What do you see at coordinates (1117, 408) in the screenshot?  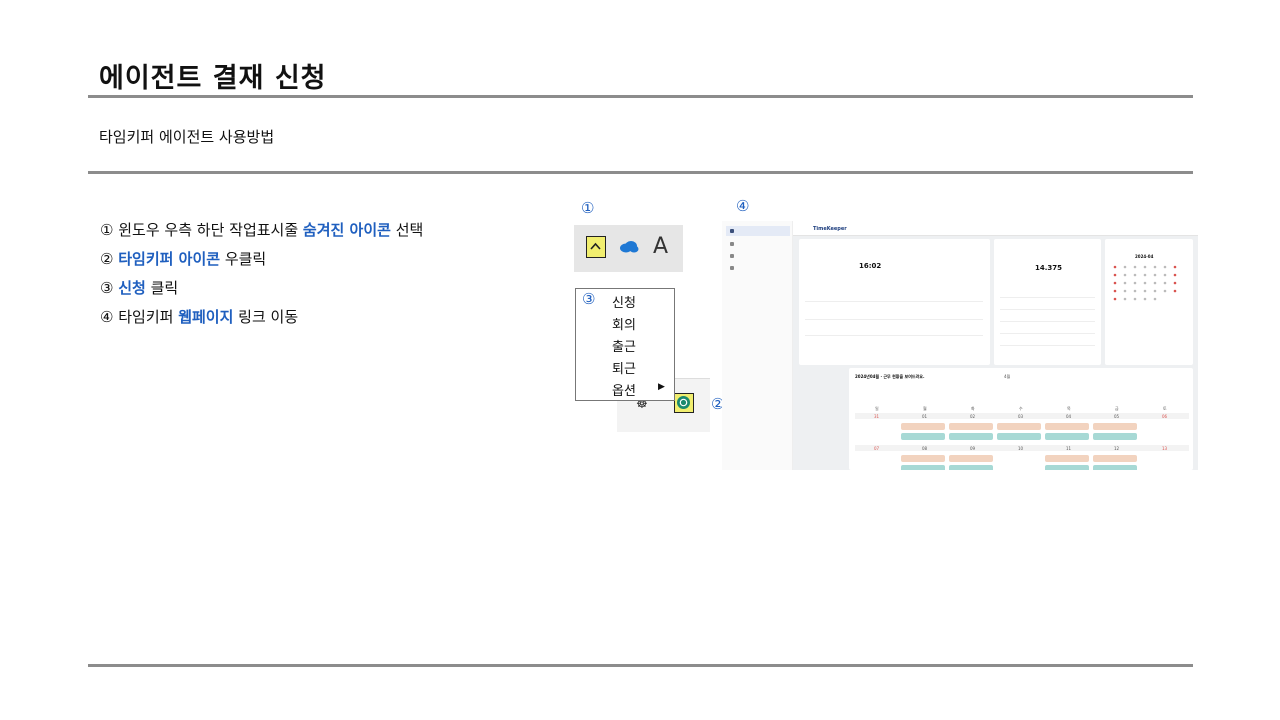 I see `weekday: 금` at bounding box center [1117, 408].